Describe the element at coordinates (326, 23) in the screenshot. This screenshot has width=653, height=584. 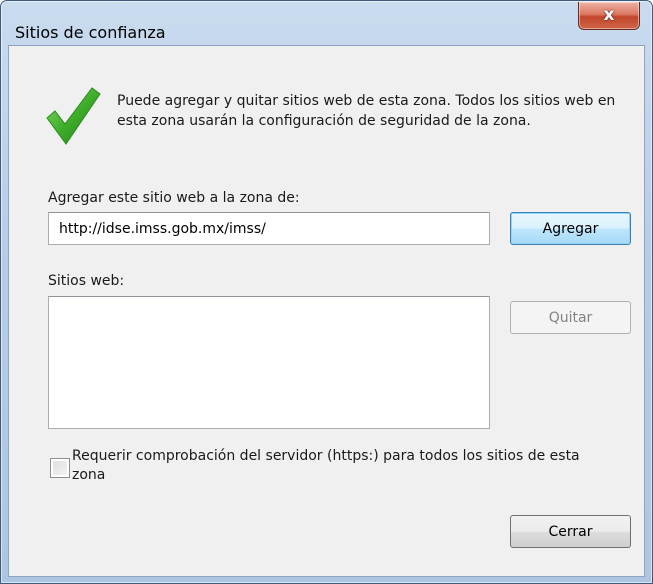
I see `title-bar: Sitios de confianza x` at that location.